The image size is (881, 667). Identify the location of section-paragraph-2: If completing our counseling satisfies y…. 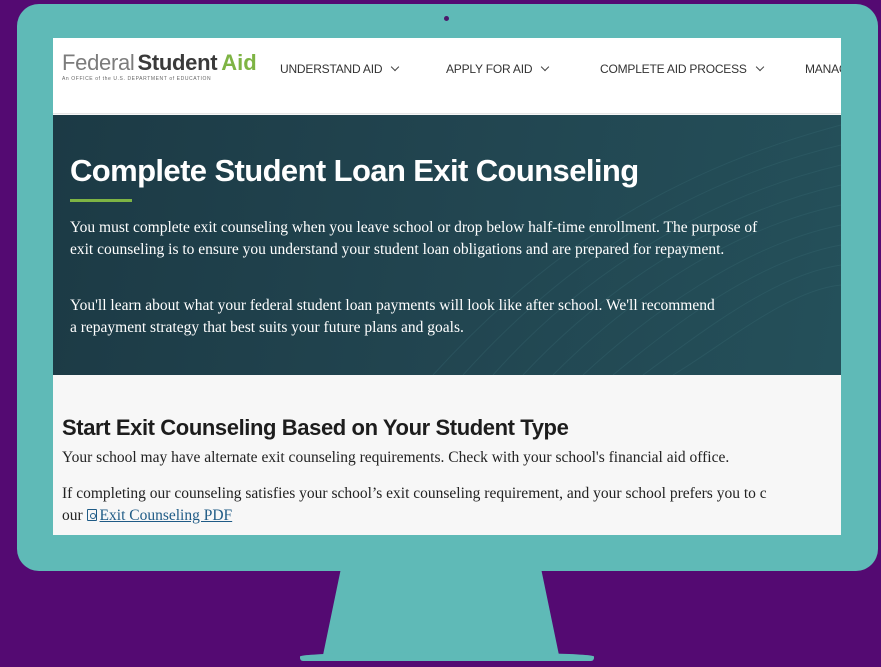
(414, 493).